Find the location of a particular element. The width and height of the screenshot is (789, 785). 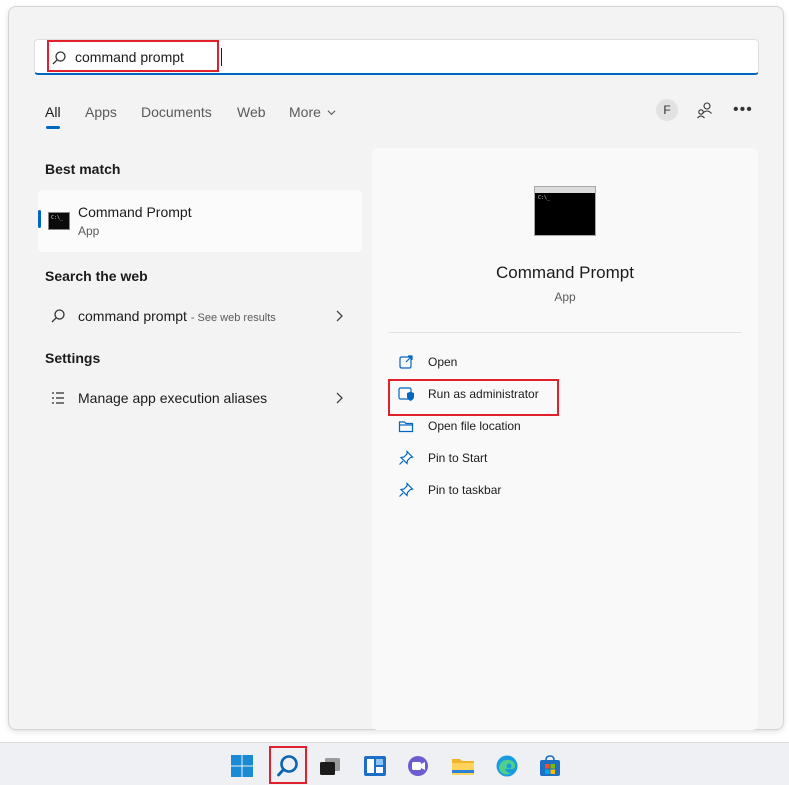

web-result-query: command prompt is located at coordinates (132, 316).